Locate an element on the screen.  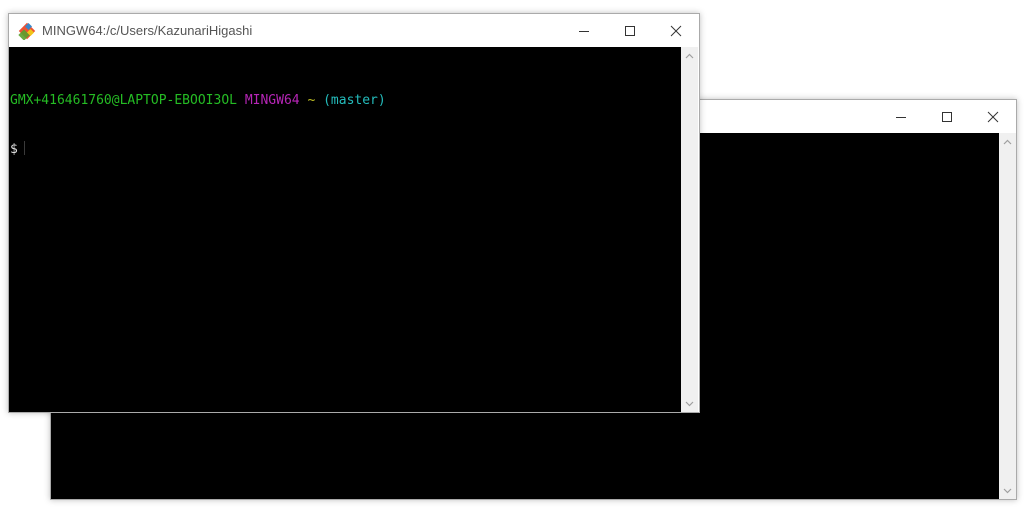
back-scroll-down-button is located at coordinates (1007, 490).